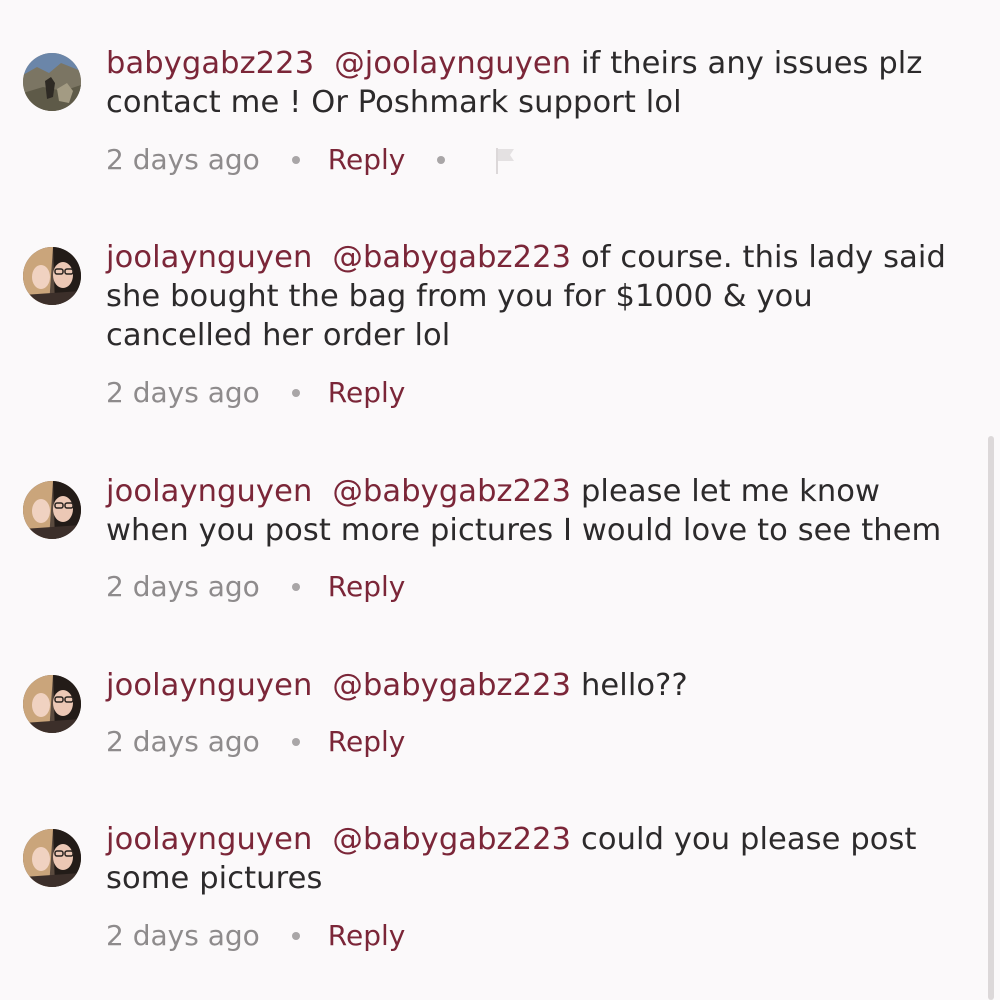 Image resolution: width=1000 pixels, height=1000 pixels. What do you see at coordinates (452, 63) in the screenshot?
I see `comment-mention: @joolaynguyen` at bounding box center [452, 63].